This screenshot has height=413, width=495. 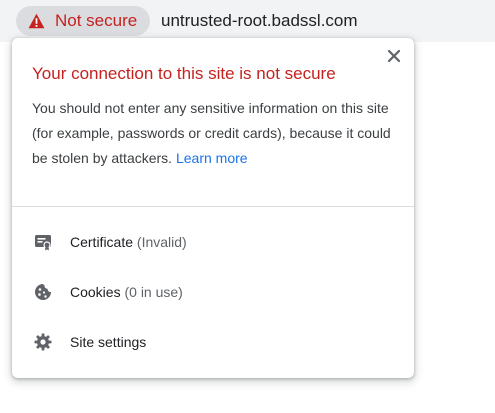 I want to click on warning-triangle-icon, so click(x=36, y=21).